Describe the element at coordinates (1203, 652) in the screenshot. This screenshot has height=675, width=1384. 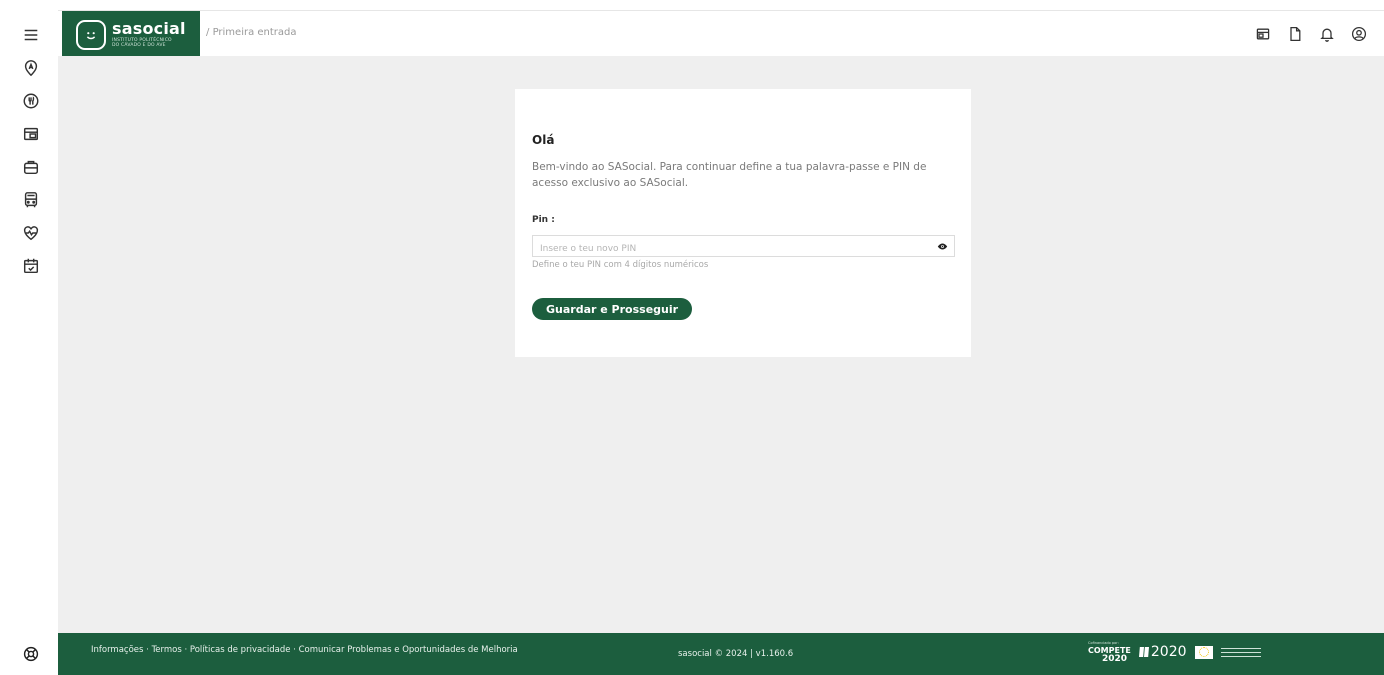
I see `eu-flag-icon` at that location.